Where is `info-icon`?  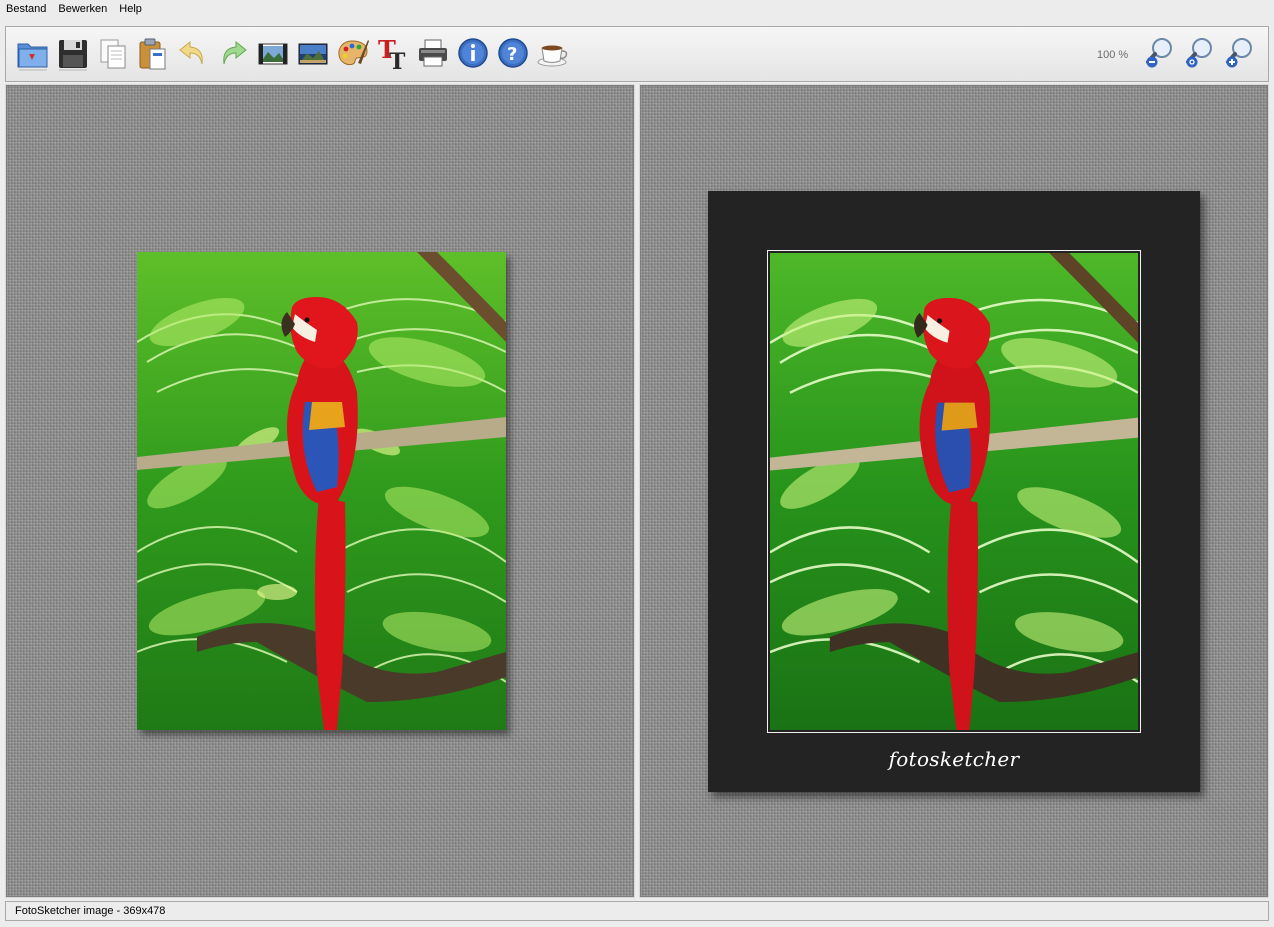 info-icon is located at coordinates (473, 53).